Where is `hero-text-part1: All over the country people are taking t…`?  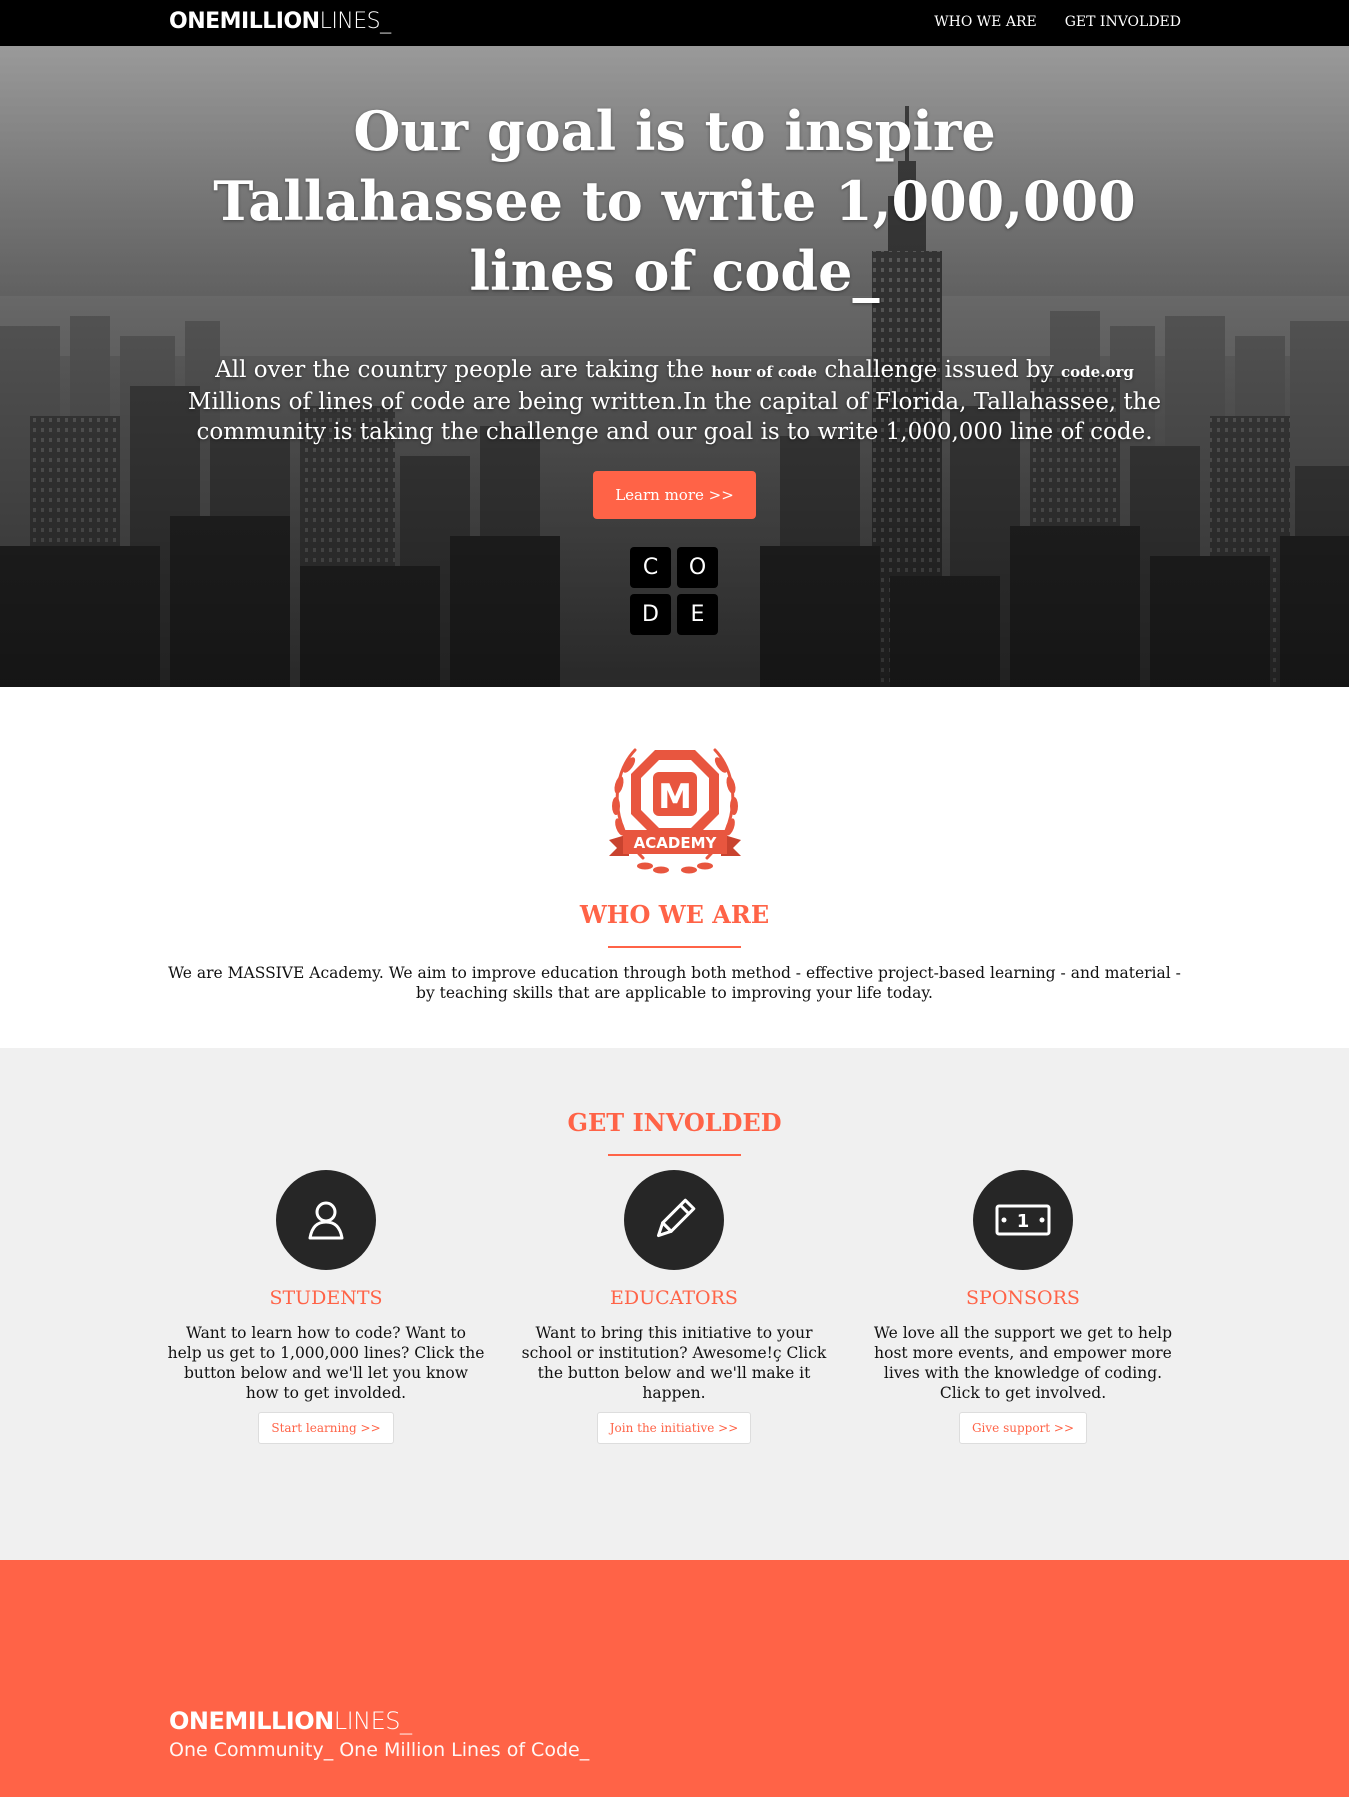 hero-text-part1: All over the country people are taking t… is located at coordinates (463, 370).